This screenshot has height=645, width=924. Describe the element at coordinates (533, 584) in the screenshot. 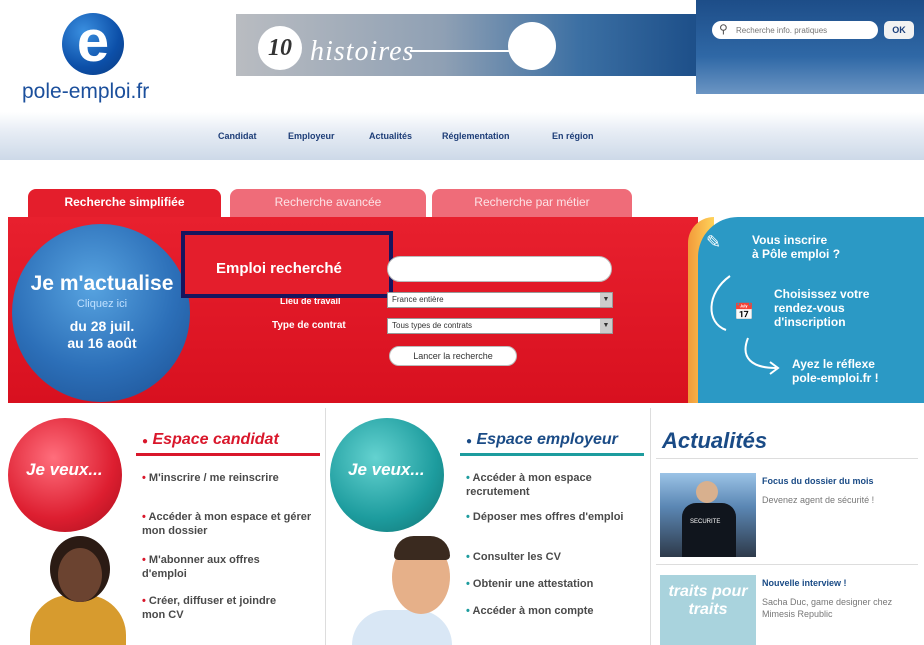

I see `employeur-item-label: Obtenir une attestation` at that location.